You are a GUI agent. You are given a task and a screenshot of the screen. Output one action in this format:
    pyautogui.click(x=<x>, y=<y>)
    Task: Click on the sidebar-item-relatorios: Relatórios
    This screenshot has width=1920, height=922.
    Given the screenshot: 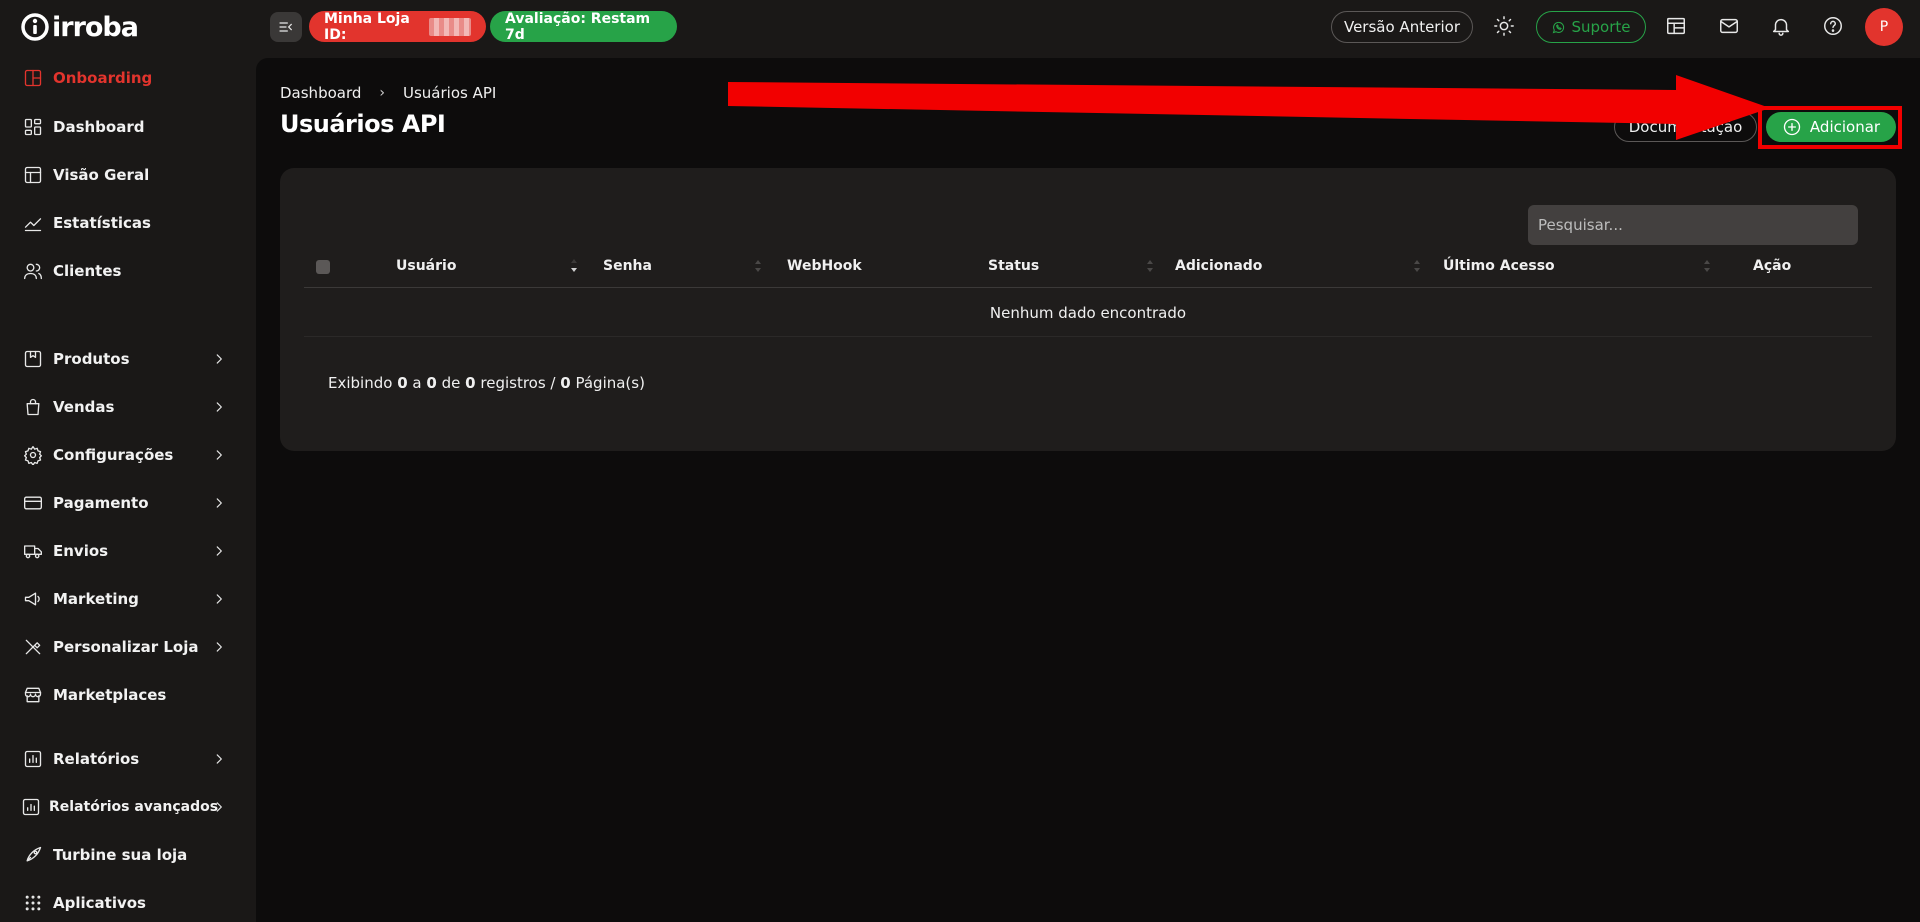 What is the action you would take?
    pyautogui.click(x=120, y=759)
    